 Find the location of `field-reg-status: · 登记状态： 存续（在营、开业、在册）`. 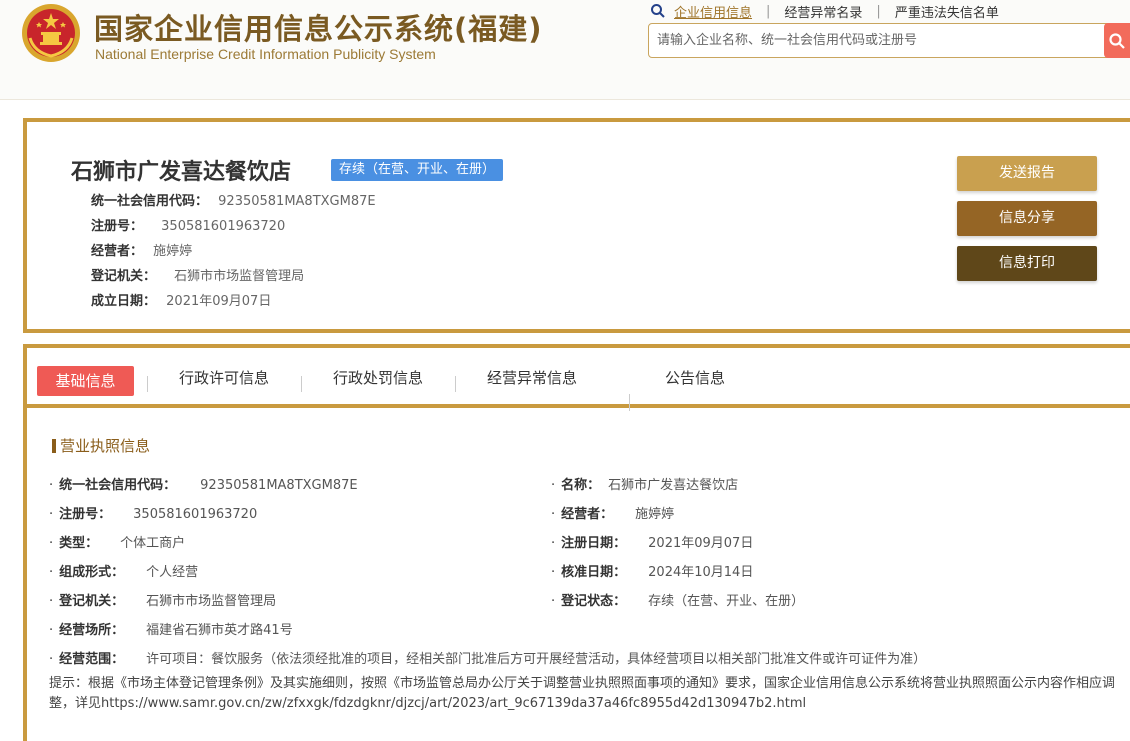

field-reg-status: · 登记状态： 存续（在营、开业、在册） is located at coordinates (677, 599).